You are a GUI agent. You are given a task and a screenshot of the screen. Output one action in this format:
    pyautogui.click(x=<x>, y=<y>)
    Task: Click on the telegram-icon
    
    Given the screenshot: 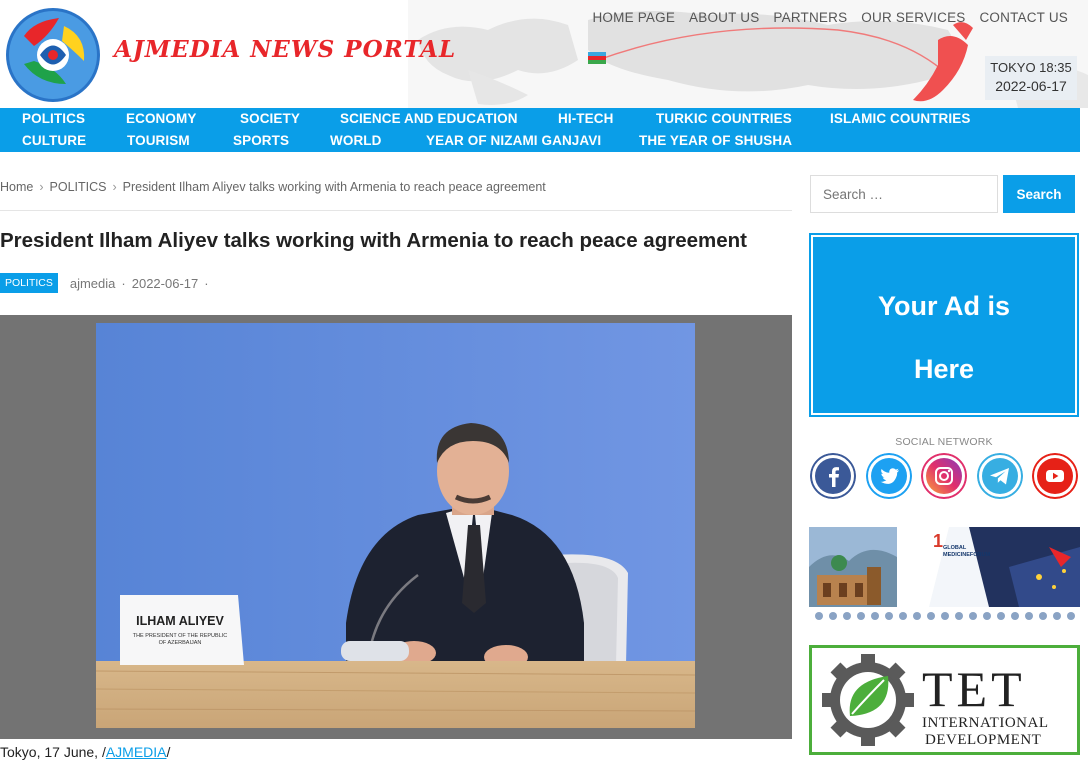 What is the action you would take?
    pyautogui.click(x=999, y=476)
    